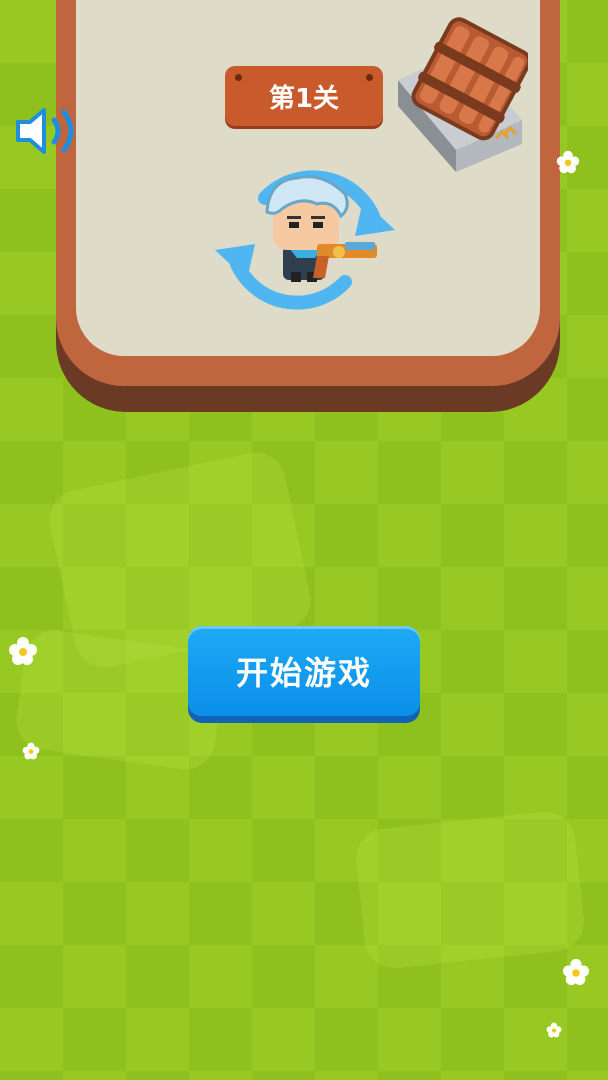 The width and height of the screenshot is (608, 1080). I want to click on level-label: 第1关, so click(304, 98).